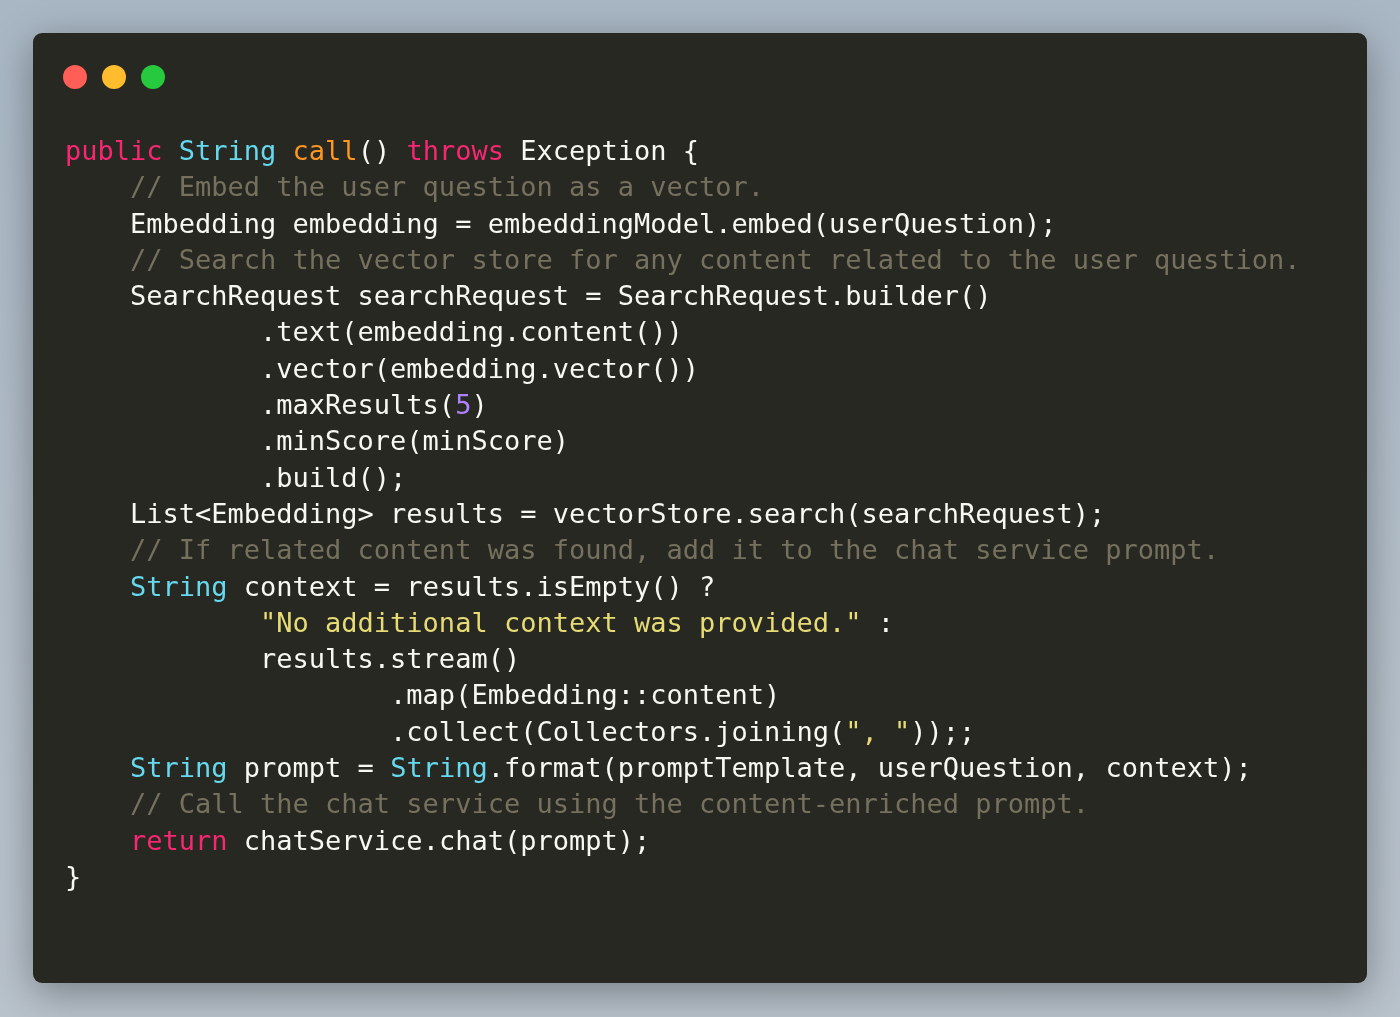 This screenshot has height=1017, width=1400. I want to click on code-line: String prompt = String.format(promptTemplate, userQuestion, context);, so click(690, 768).